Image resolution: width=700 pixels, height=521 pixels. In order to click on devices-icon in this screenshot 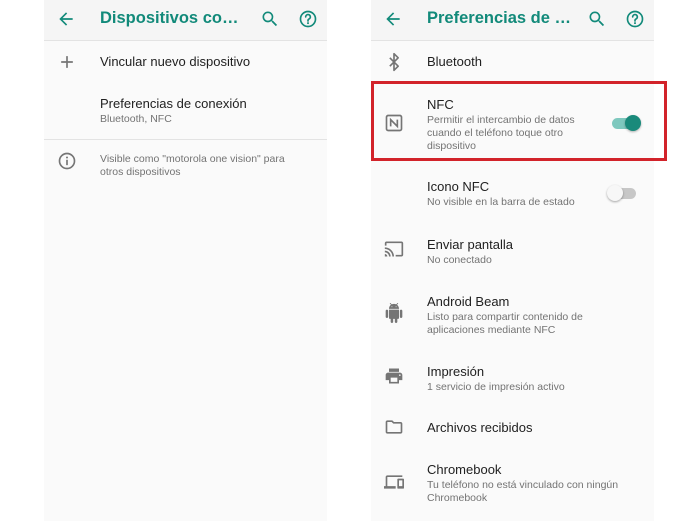, I will do `click(394, 482)`.